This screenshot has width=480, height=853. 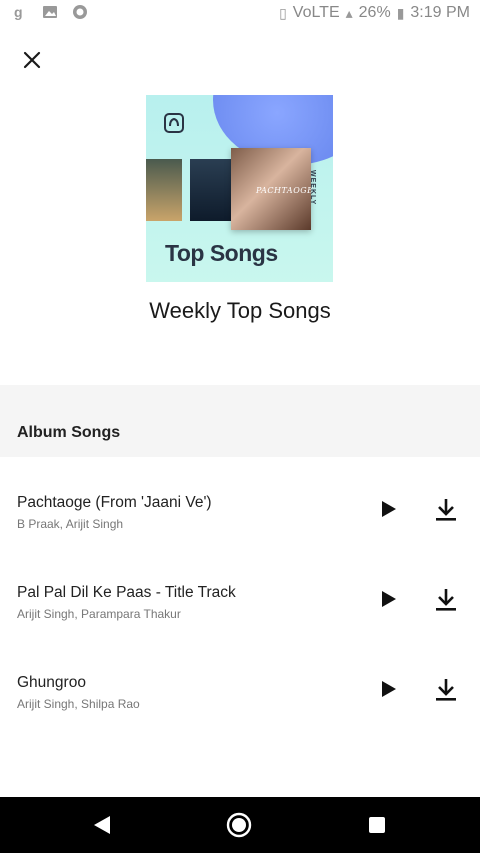 I want to click on image-icon, so click(x=50, y=12).